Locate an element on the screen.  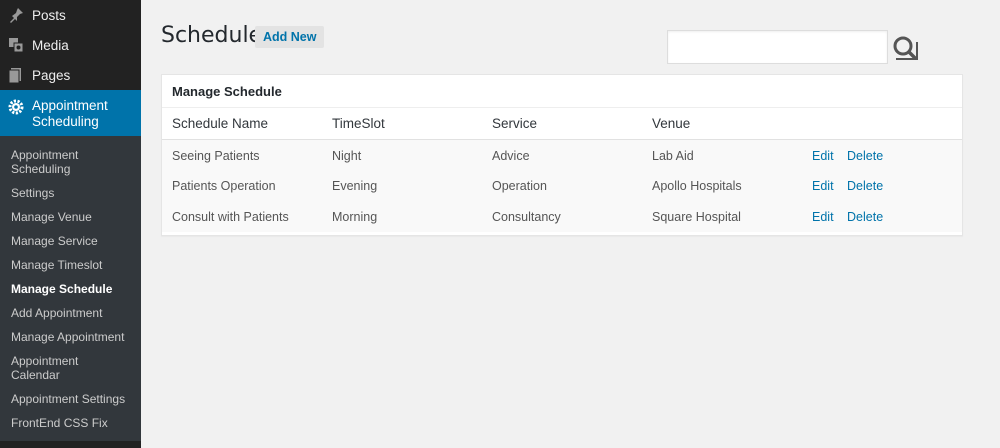
submenu-item-manage-schedule: Manage Schedule is located at coordinates (70, 289).